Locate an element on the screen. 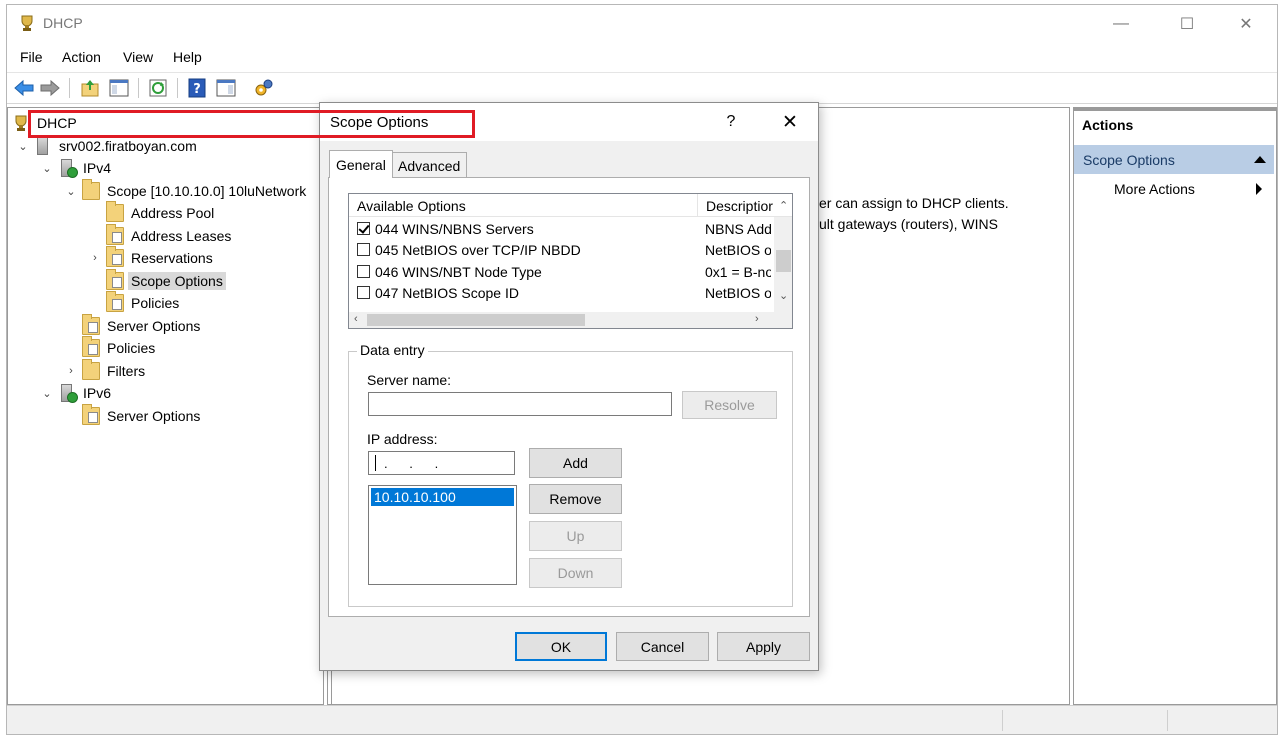 The image size is (1282, 738). menu-view: View is located at coordinates (138, 57).